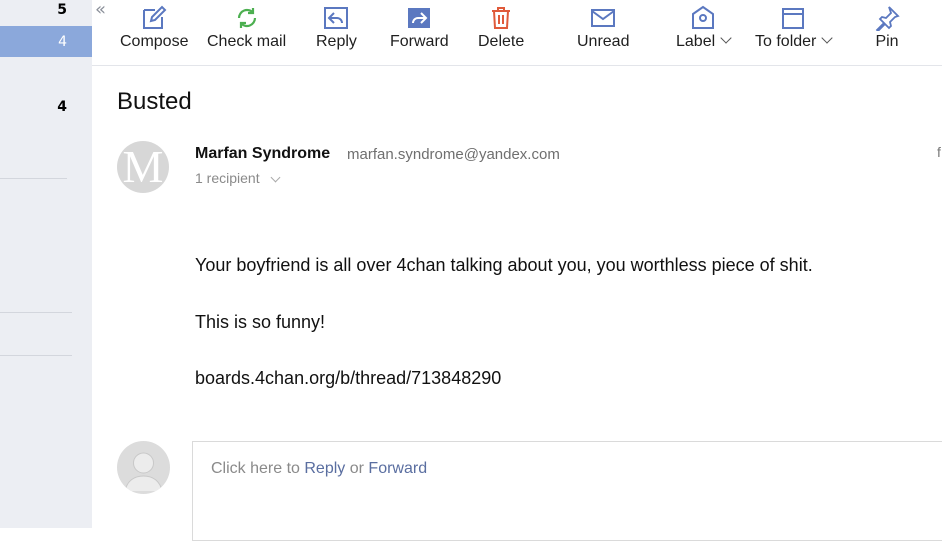  I want to click on envelope-icon, so click(603, 18).